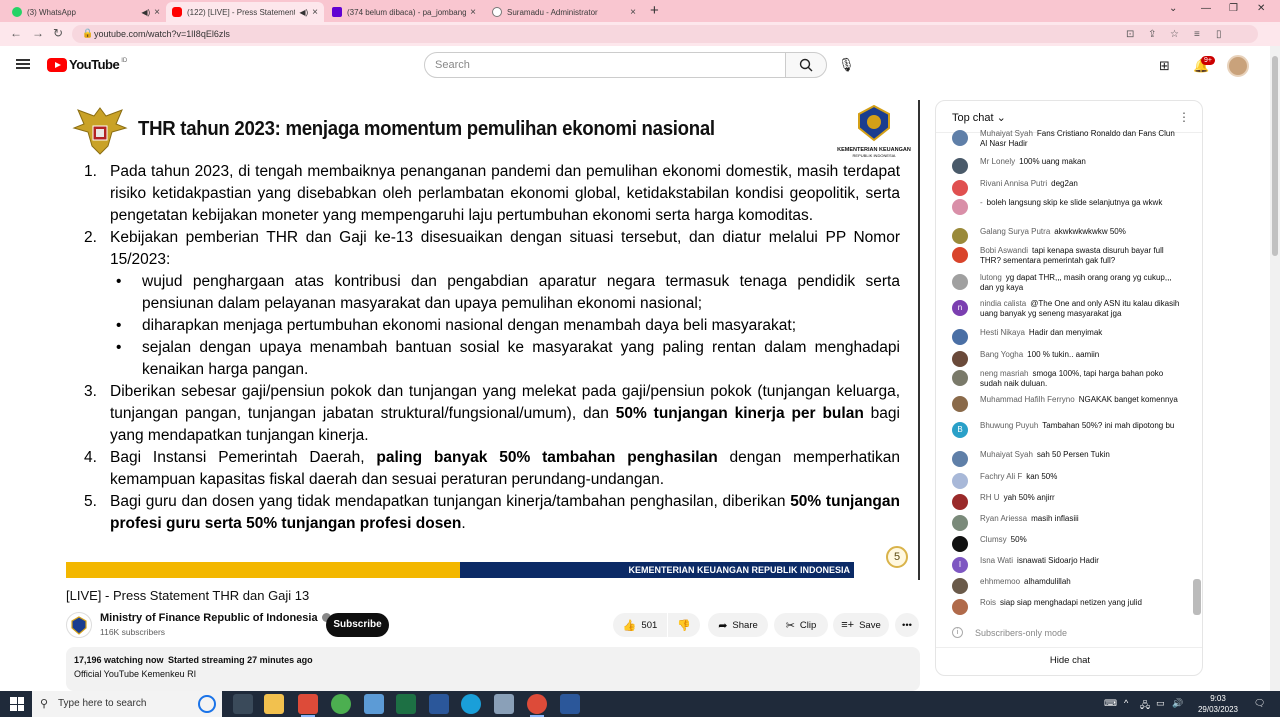 The image size is (1280, 717). Describe the element at coordinates (1004, 373) in the screenshot. I see `chat-author: neng masriah` at that location.